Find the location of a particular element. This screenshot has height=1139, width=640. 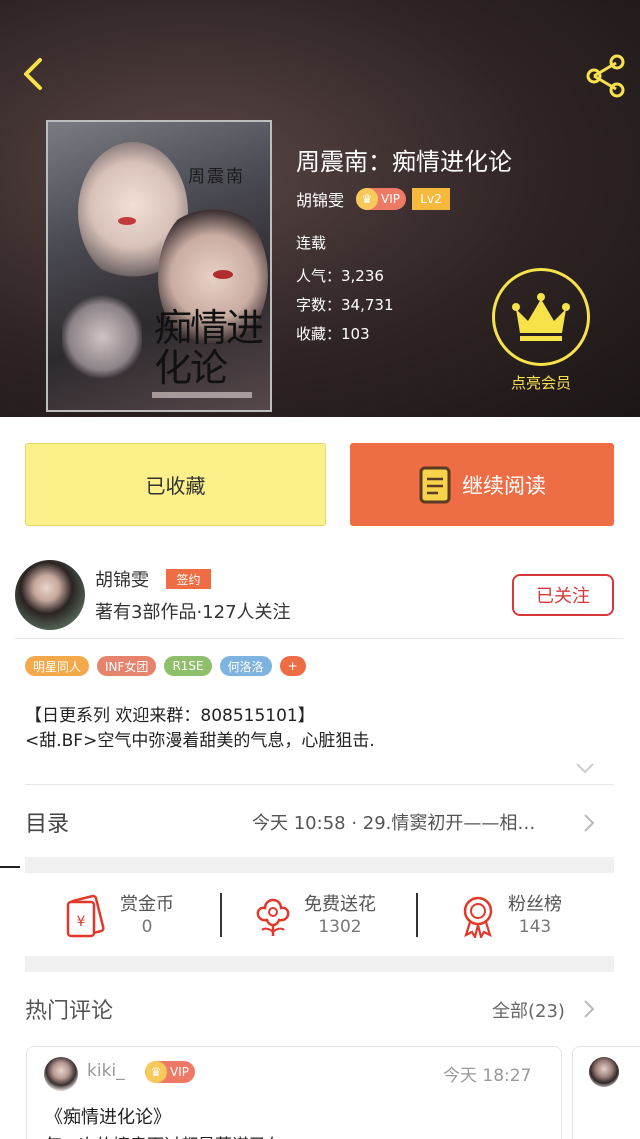

continue-reading-button: 继续阅读 is located at coordinates (482, 484).